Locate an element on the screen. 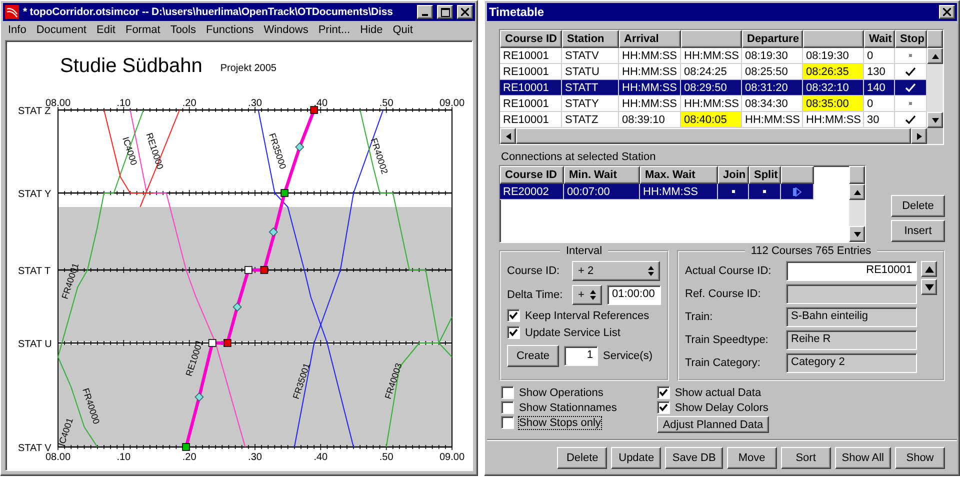 Image resolution: width=960 pixels, height=478 pixels. menu-item: Windows is located at coordinates (286, 30).